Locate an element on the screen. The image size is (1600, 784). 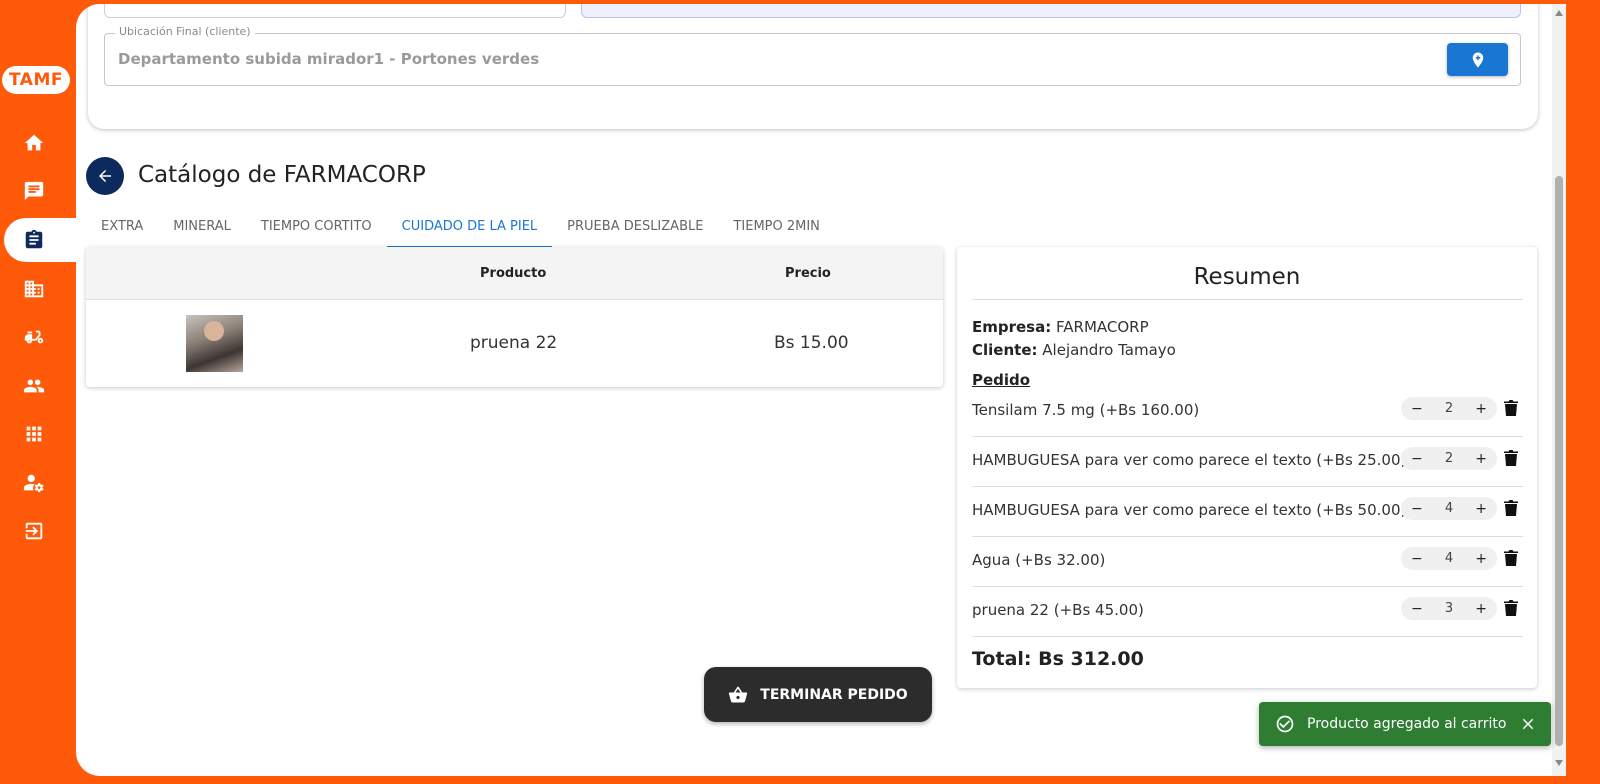
client-line: Cliente: Alejandro Tamayo is located at coordinates (1074, 350).